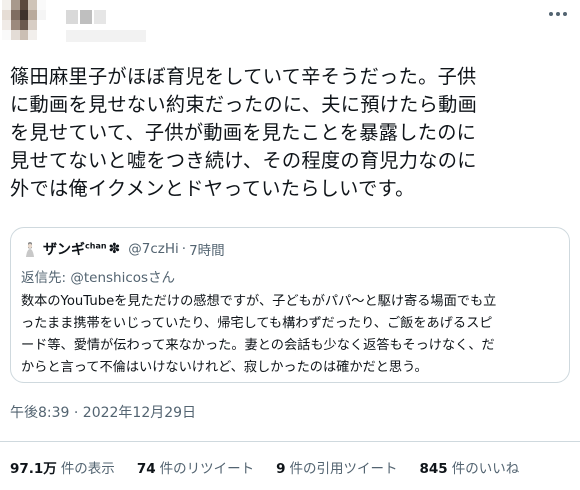  I want to click on quote-tweets-count: 9, so click(281, 469).